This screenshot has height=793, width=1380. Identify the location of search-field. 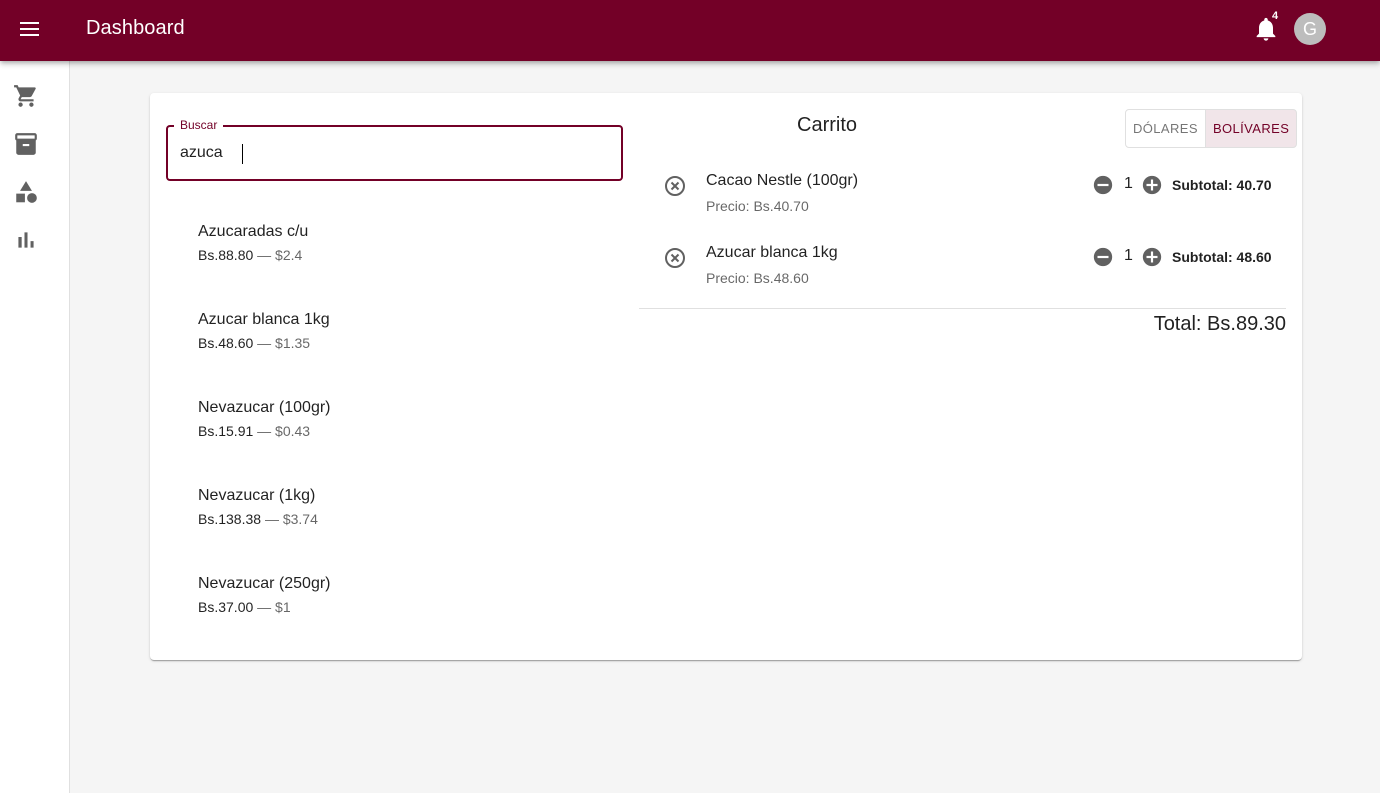
(394, 153).